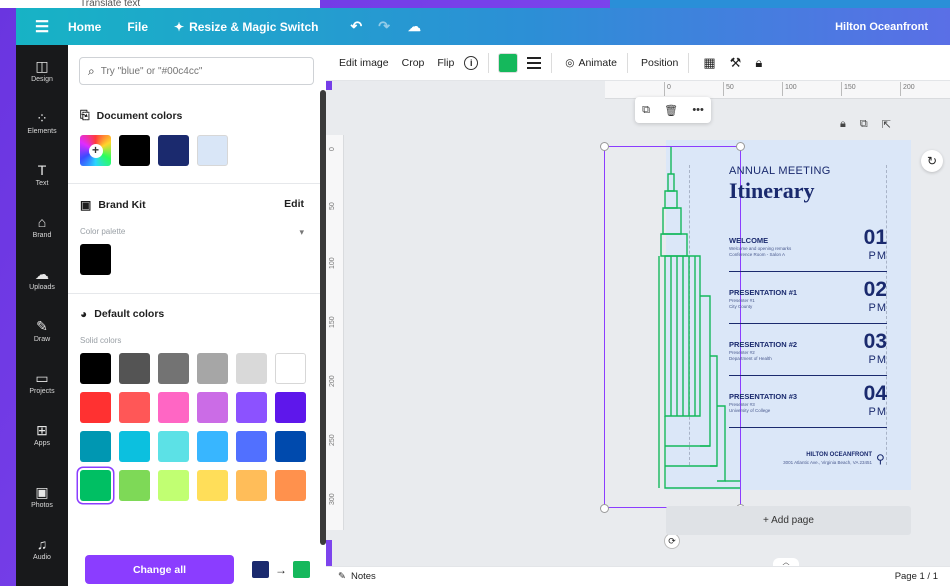 Image resolution: width=950 pixels, height=586 pixels. I want to click on lock-page-icon: 🔒︎, so click(843, 124).